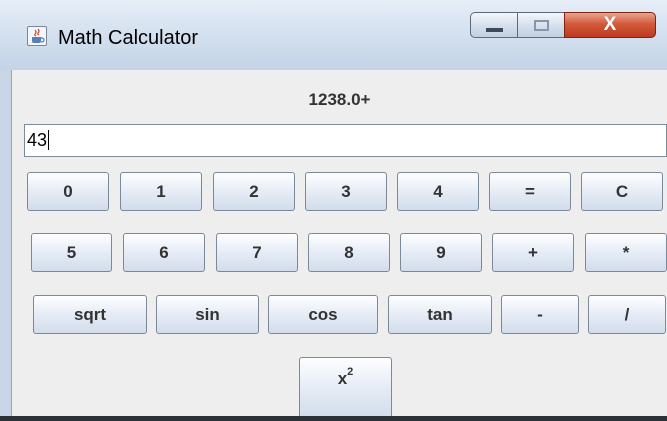 The width and height of the screenshot is (667, 421). What do you see at coordinates (49, 140) in the screenshot?
I see `text-caret` at bounding box center [49, 140].